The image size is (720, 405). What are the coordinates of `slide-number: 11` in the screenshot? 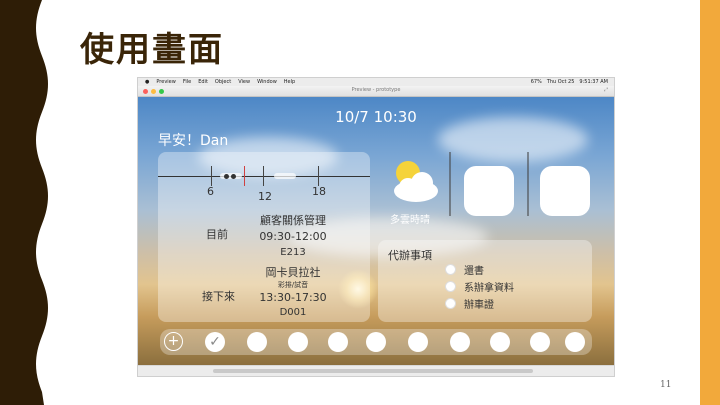 It's located at (666, 385).